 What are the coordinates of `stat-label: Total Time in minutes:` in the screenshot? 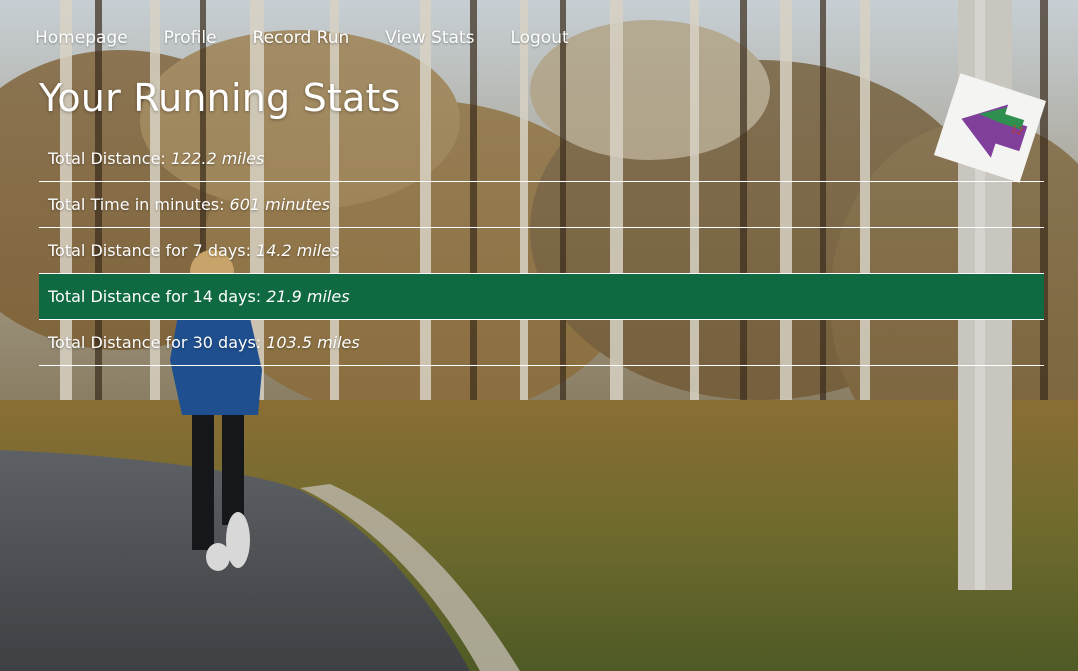 It's located at (136, 204).